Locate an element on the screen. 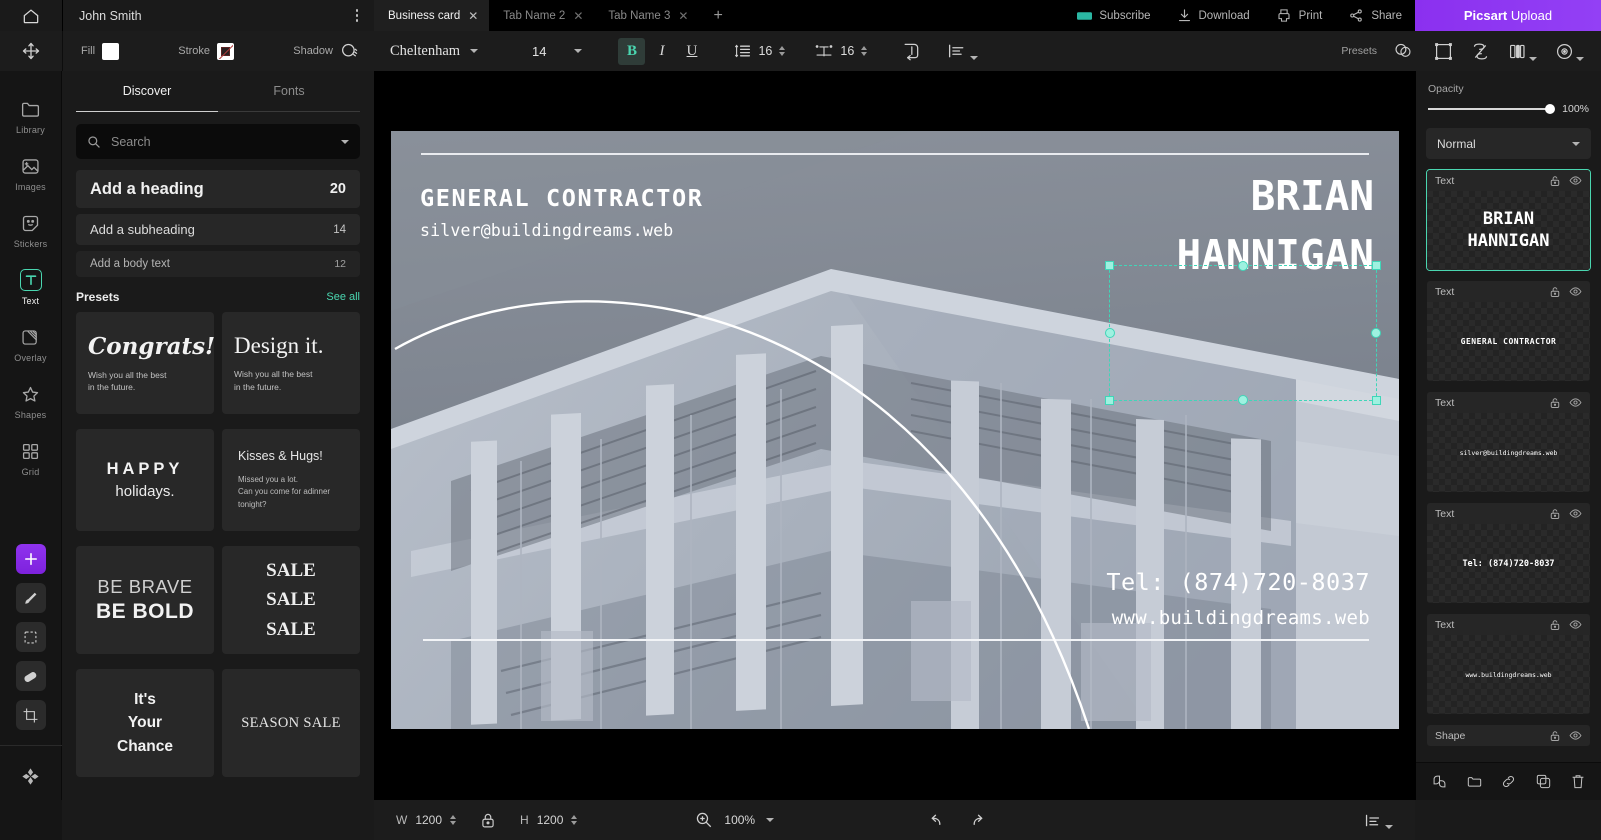 Image resolution: width=1601 pixels, height=840 pixels. resize-handle-left-center is located at coordinates (1110, 333).